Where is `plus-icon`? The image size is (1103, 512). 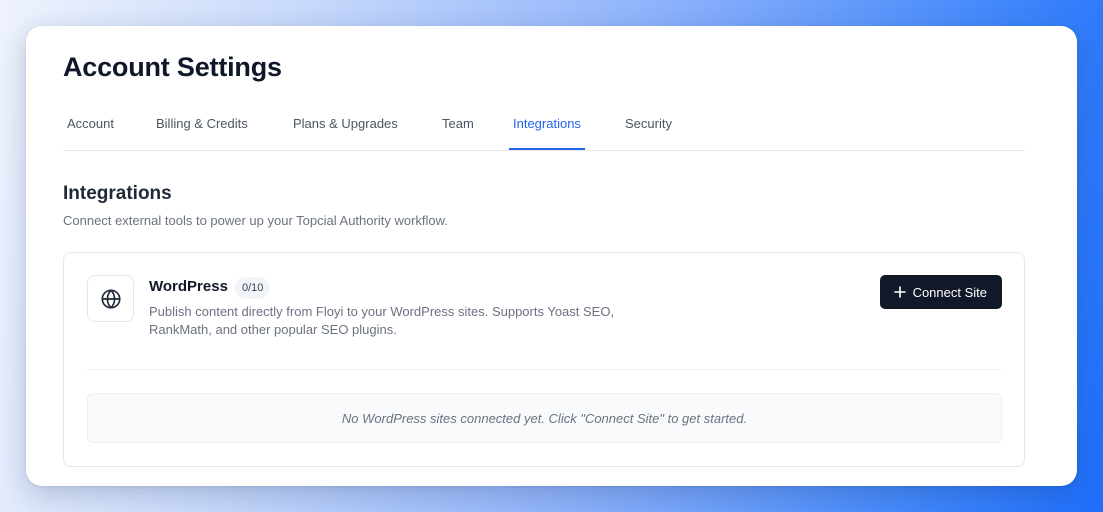 plus-icon is located at coordinates (899, 292).